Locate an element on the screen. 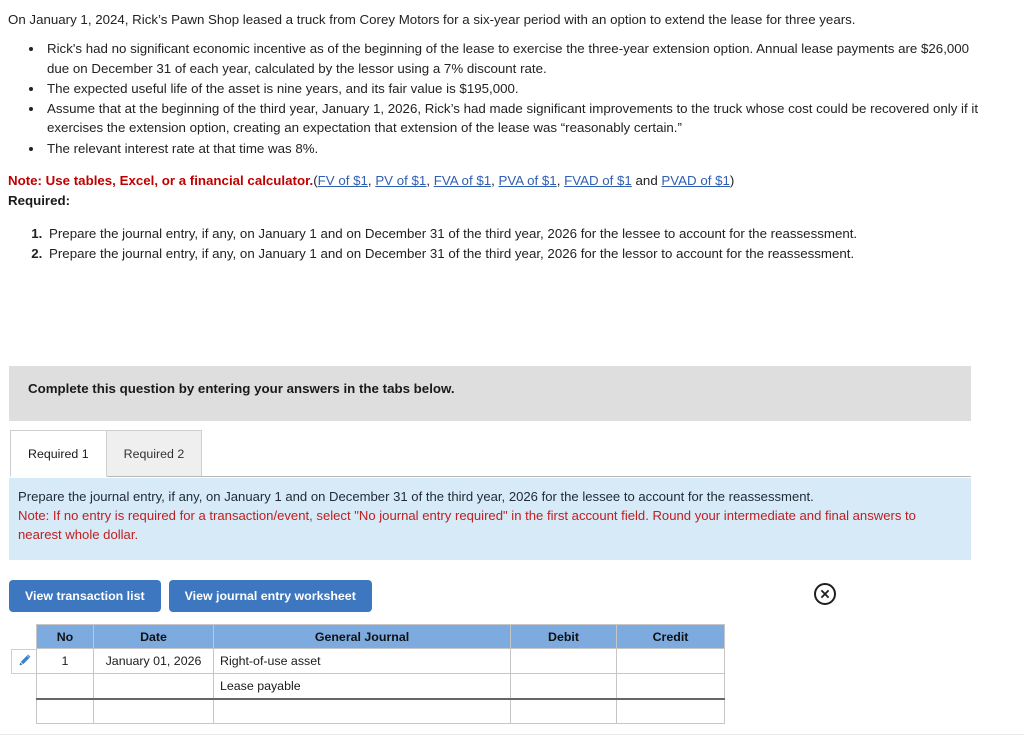 Image resolution: width=1024 pixels, height=740 pixels. tab-label: Required 2 is located at coordinates (154, 453).